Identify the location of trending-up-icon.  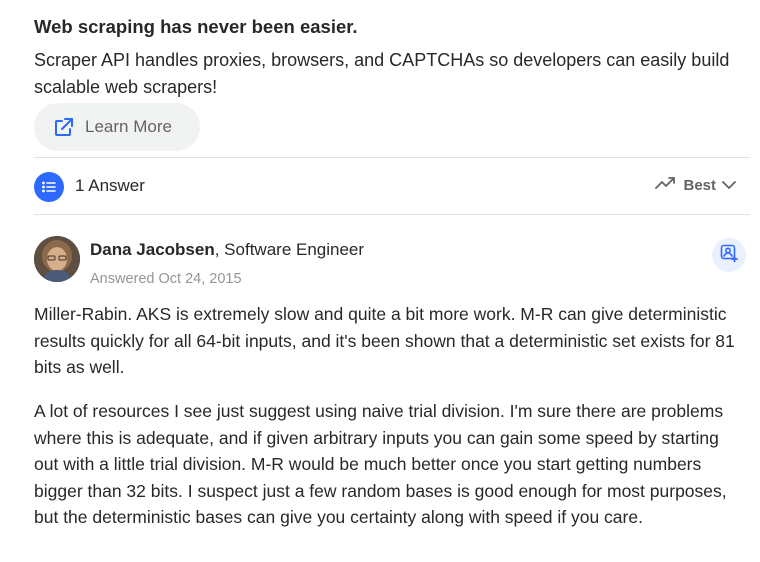
(666, 185).